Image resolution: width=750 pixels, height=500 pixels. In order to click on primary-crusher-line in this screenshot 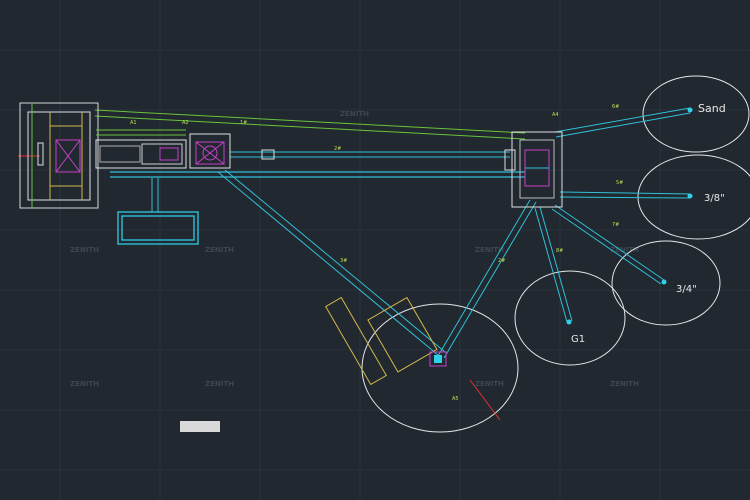, I will do `click(141, 149)`.